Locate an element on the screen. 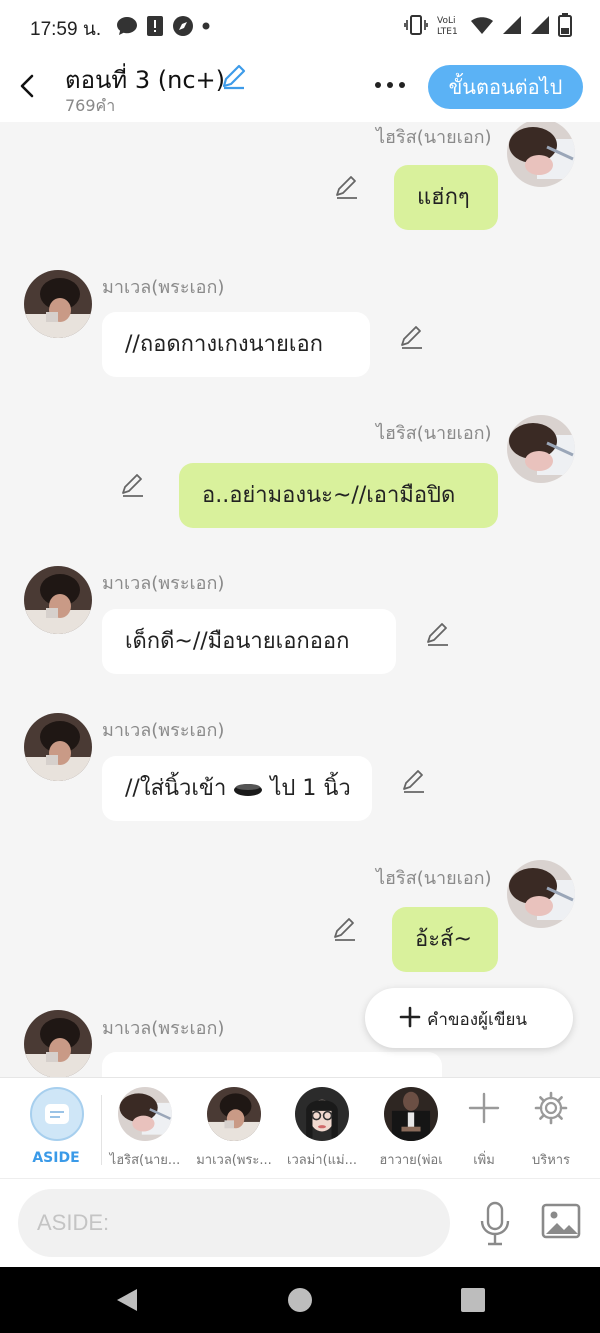  more-options-icon is located at coordinates (390, 85).